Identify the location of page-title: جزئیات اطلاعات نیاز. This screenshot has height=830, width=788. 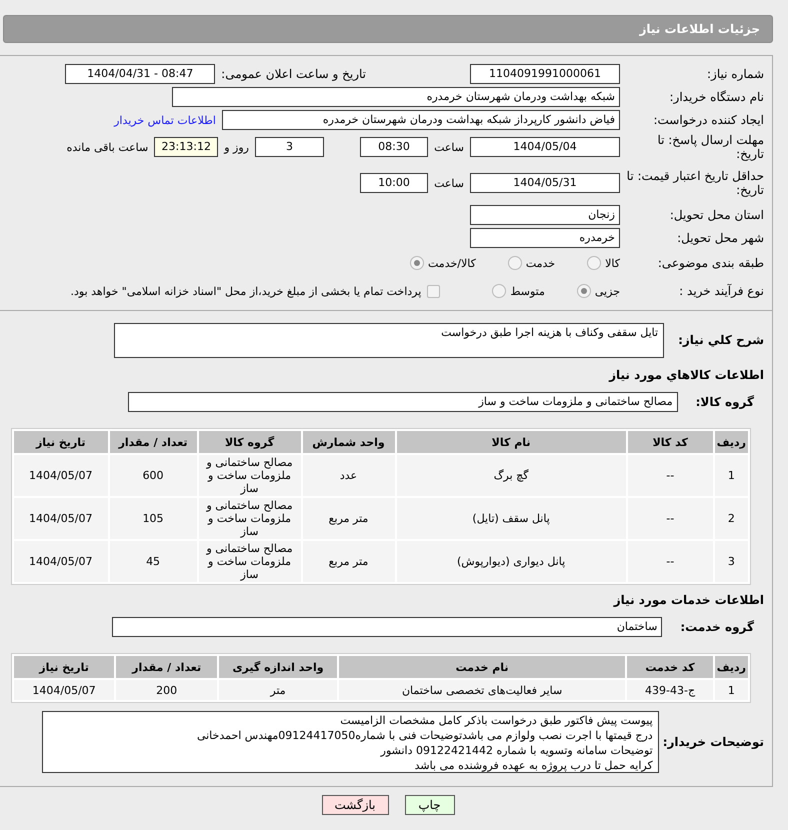
(388, 29).